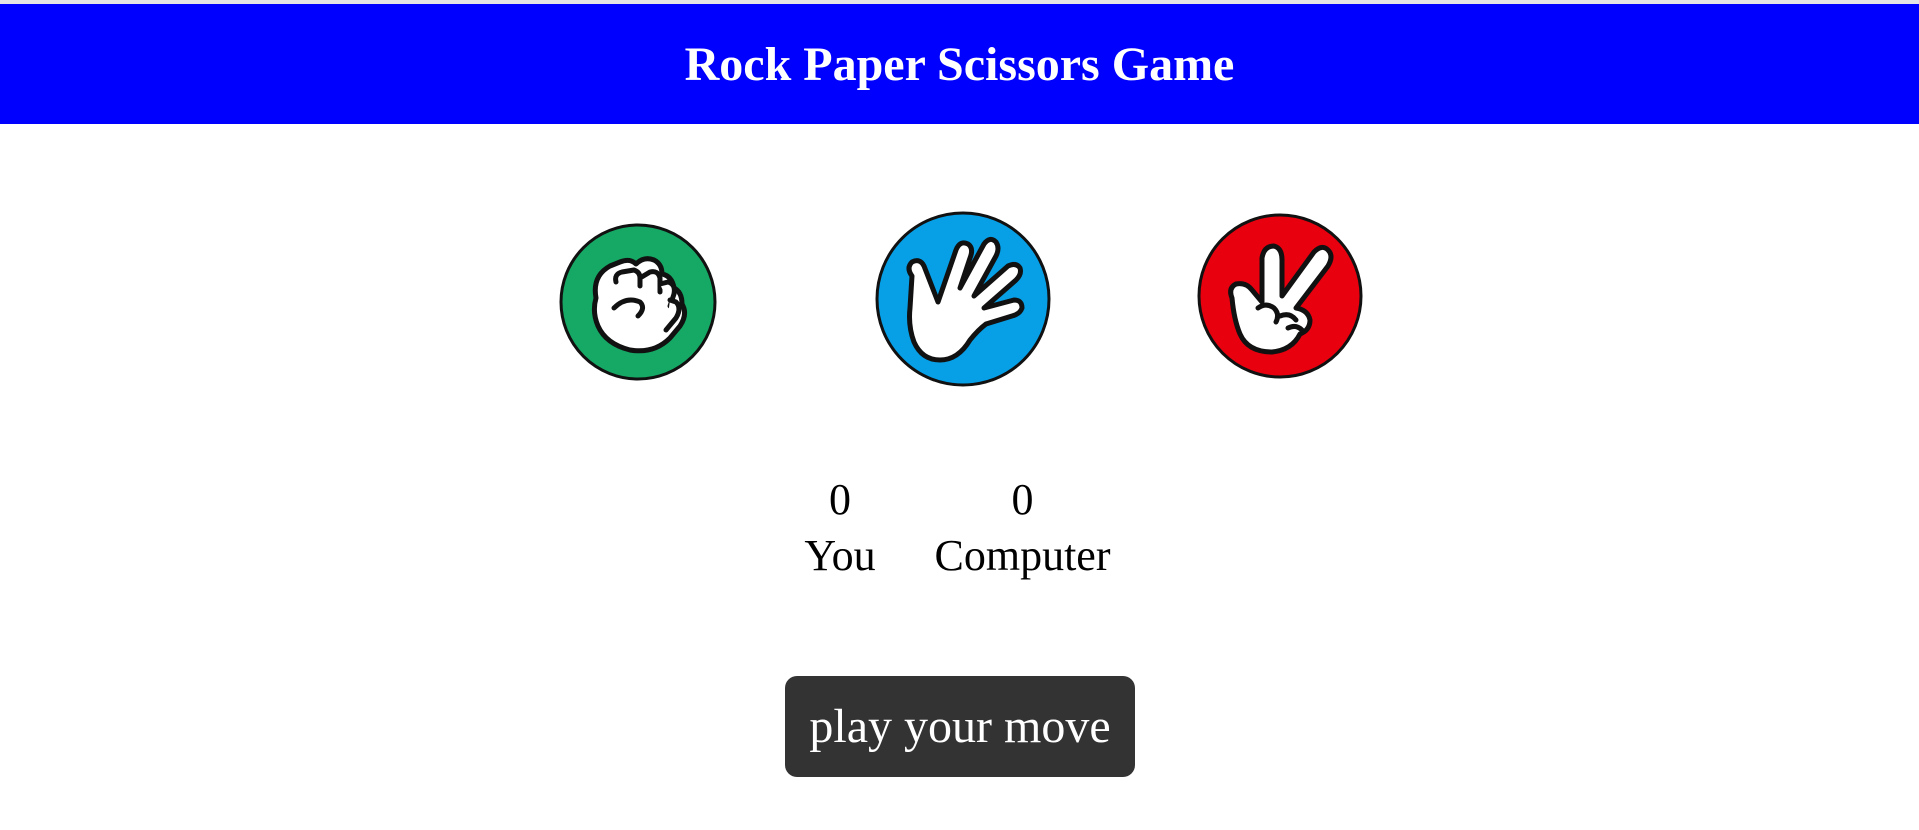  I want to click on user-score-panel: 0 You, so click(840, 528).